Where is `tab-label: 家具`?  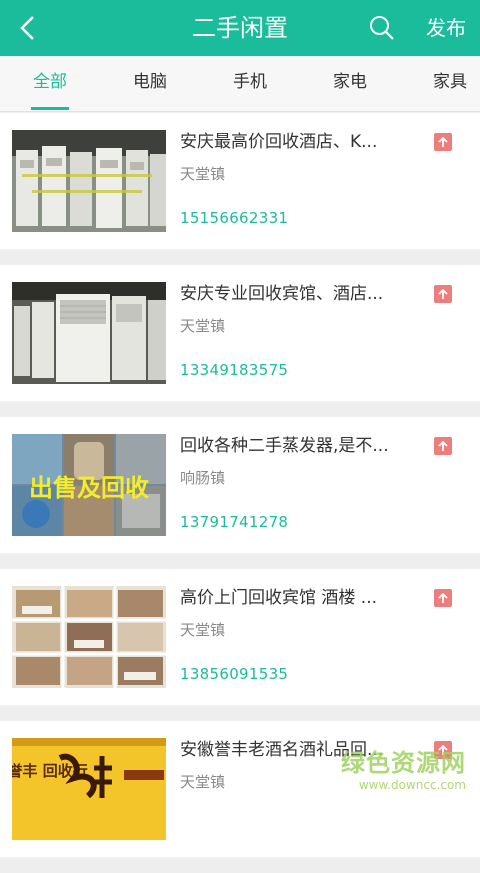
tab-label: 家具 is located at coordinates (450, 82).